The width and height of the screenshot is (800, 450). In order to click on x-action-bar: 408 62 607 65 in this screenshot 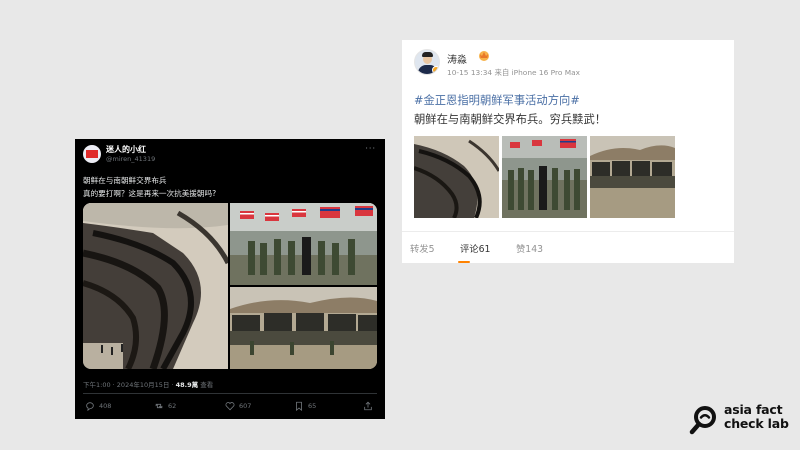, I will do `click(230, 408)`.